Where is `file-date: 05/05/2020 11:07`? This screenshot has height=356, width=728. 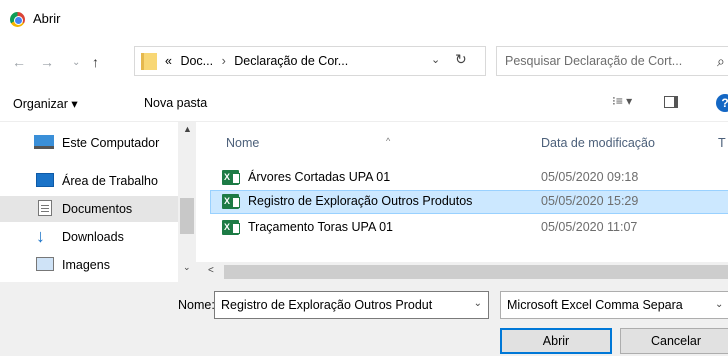 file-date: 05/05/2020 11:07 is located at coordinates (589, 227).